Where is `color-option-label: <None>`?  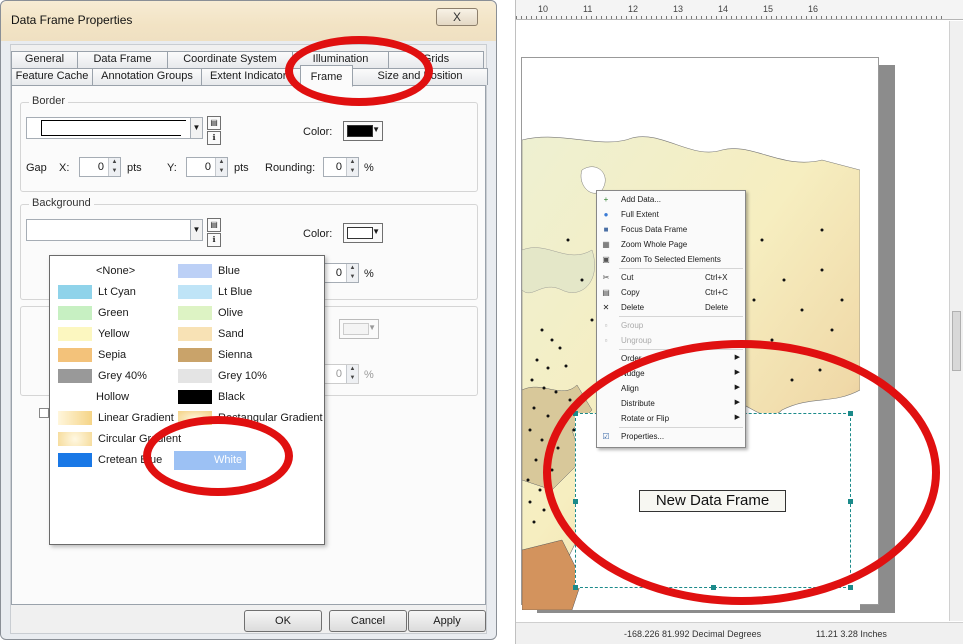 color-option-label: <None> is located at coordinates (116, 271).